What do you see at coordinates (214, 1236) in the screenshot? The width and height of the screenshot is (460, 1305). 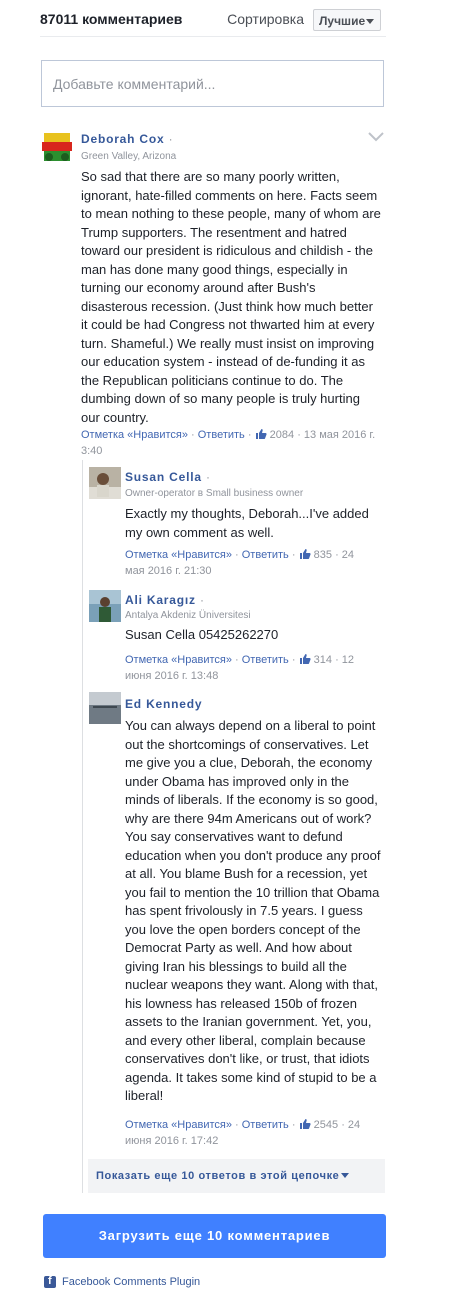 I see `load-more-comments-button: Загрузить еще 10 комментариев` at bounding box center [214, 1236].